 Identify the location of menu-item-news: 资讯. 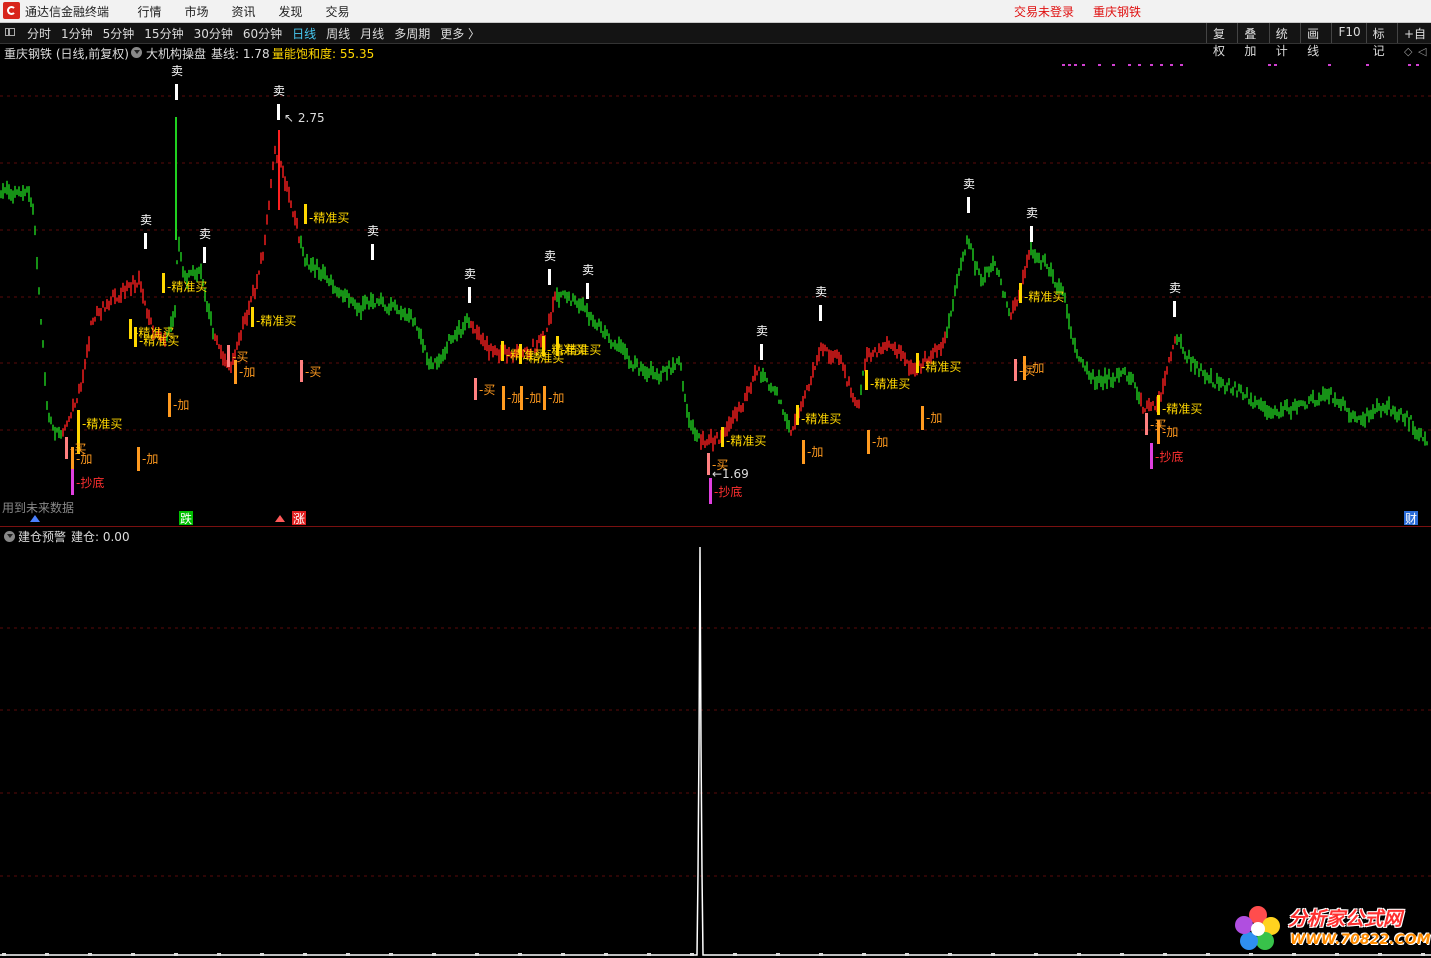
(243, 11).